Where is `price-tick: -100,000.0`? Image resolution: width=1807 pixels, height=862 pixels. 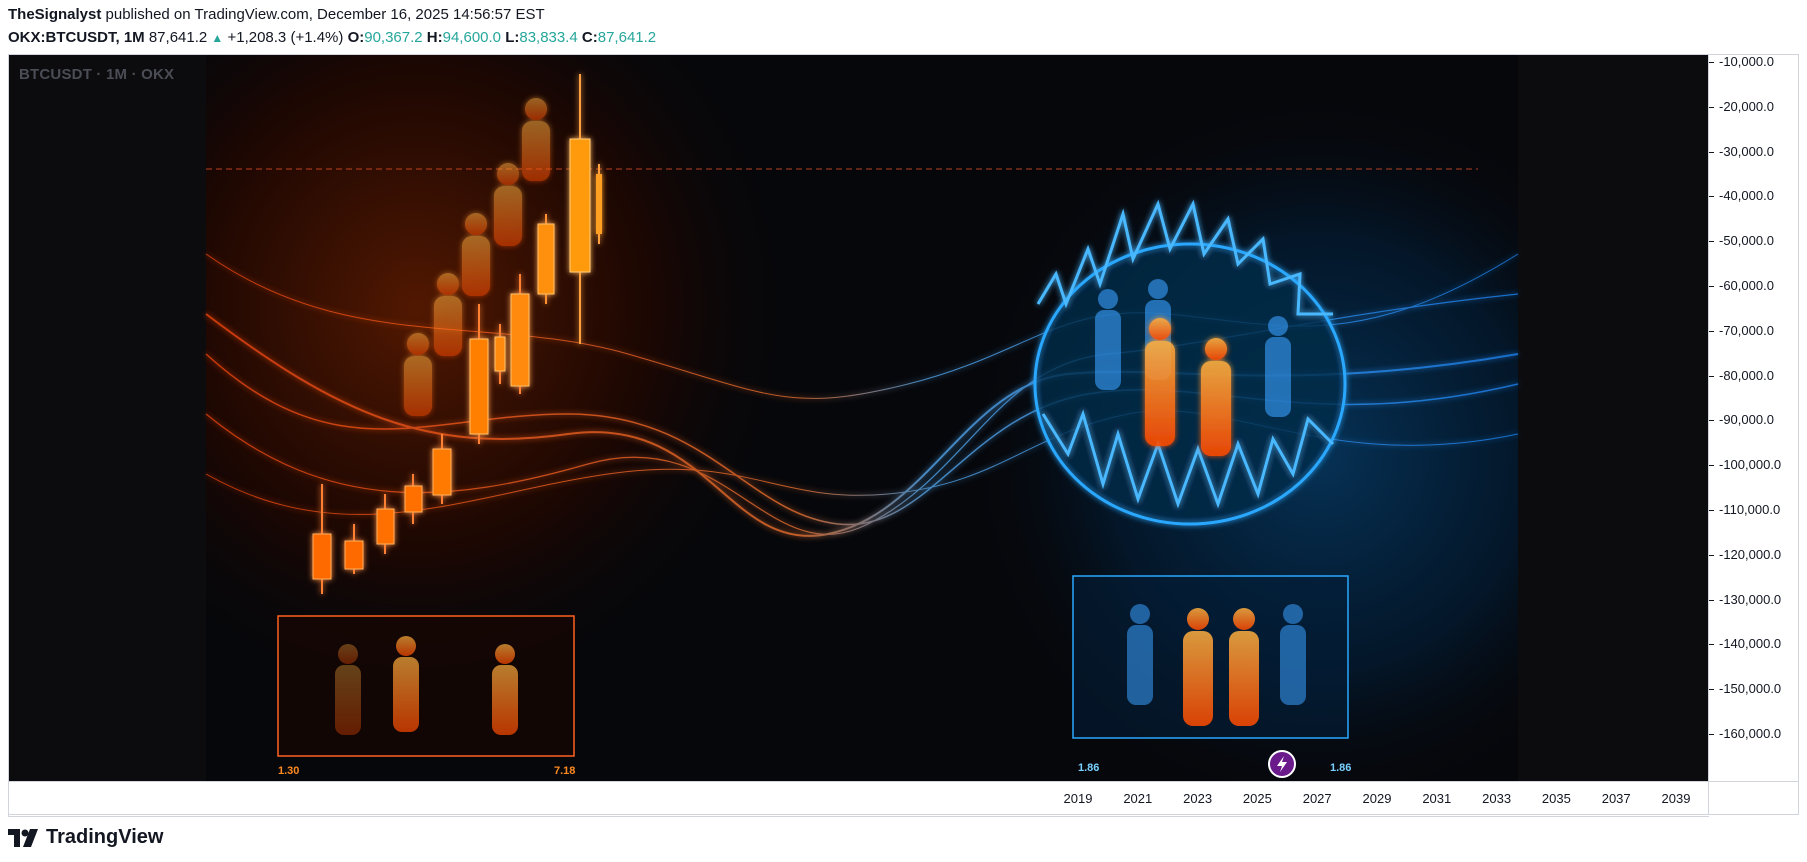 price-tick: -100,000.0 is located at coordinates (1745, 465).